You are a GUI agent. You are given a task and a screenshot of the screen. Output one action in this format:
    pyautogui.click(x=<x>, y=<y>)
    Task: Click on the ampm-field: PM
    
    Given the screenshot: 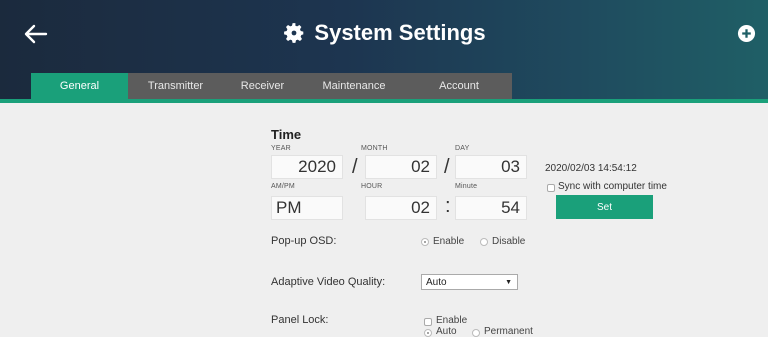 What is the action you would take?
    pyautogui.click(x=307, y=208)
    